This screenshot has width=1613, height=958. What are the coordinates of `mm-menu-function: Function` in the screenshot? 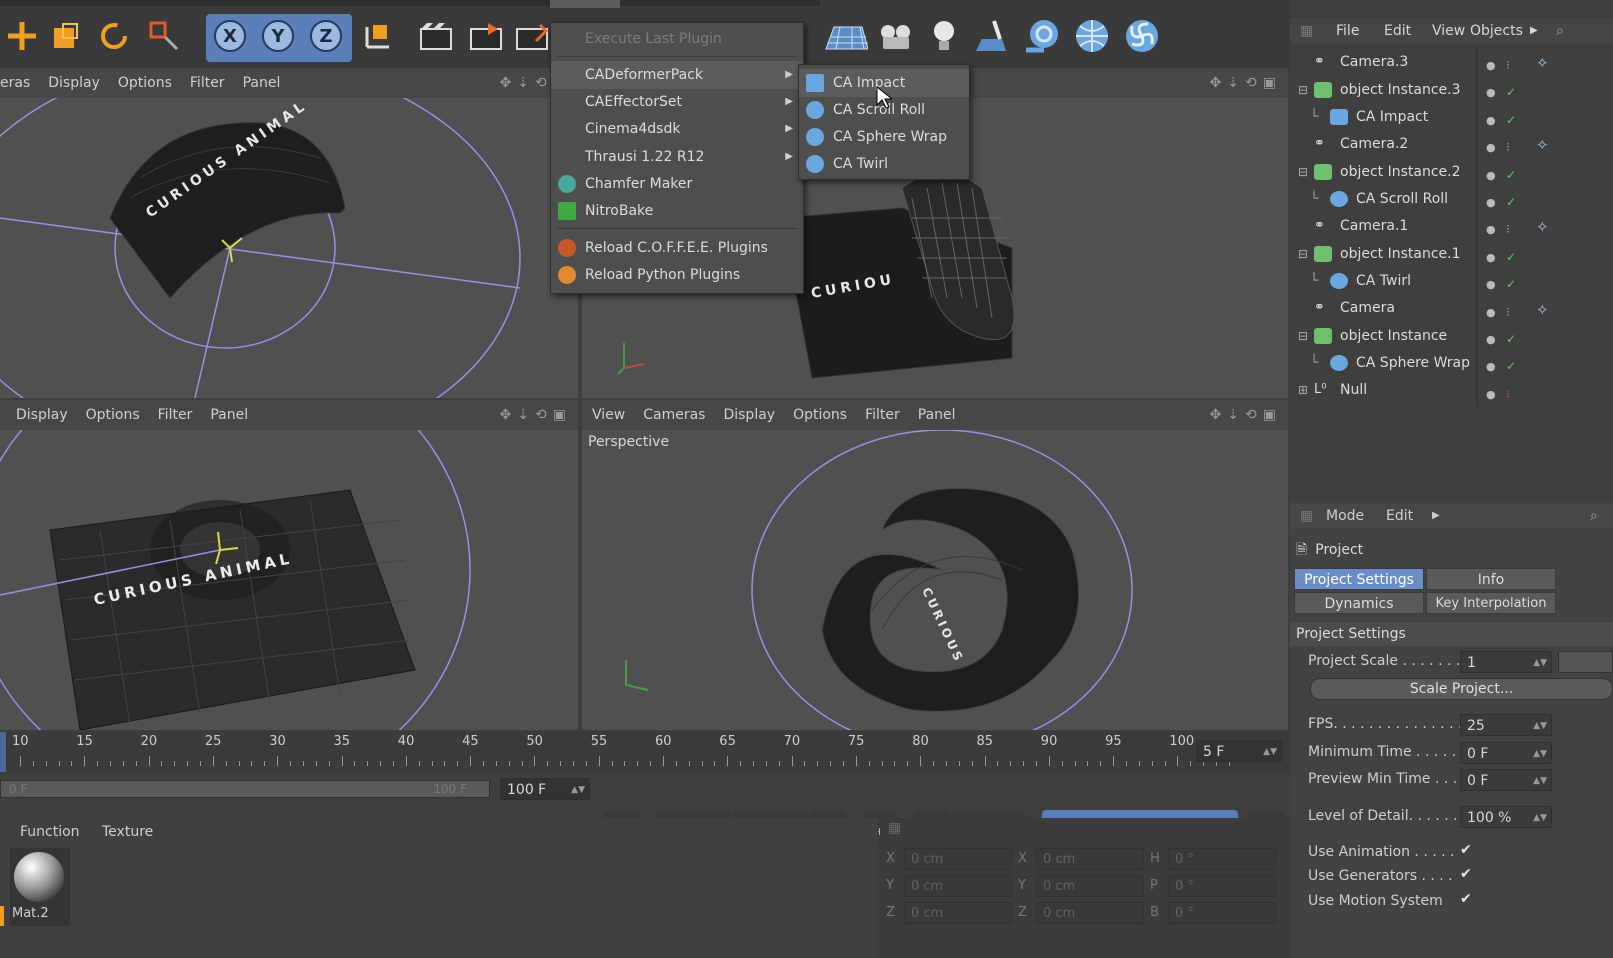 It's located at (50, 832).